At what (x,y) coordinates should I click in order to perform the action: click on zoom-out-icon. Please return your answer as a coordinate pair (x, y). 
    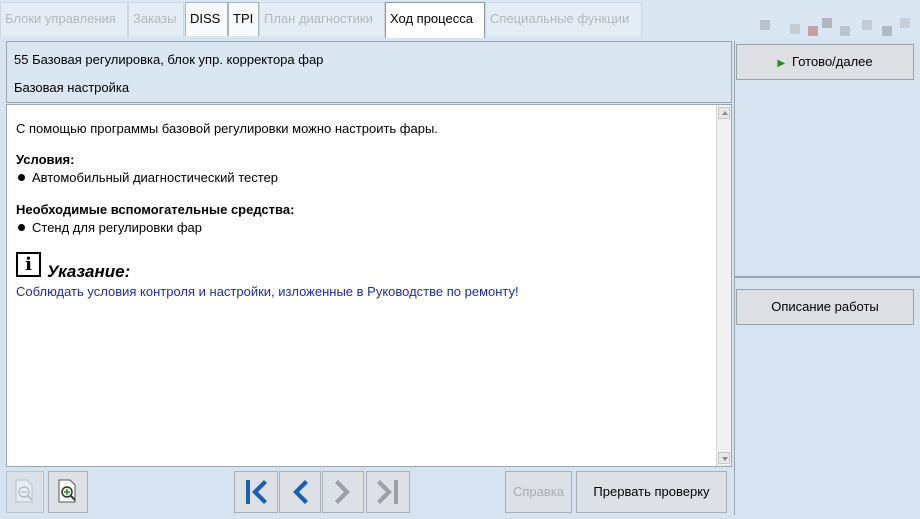
    Looking at the image, I should click on (24, 491).